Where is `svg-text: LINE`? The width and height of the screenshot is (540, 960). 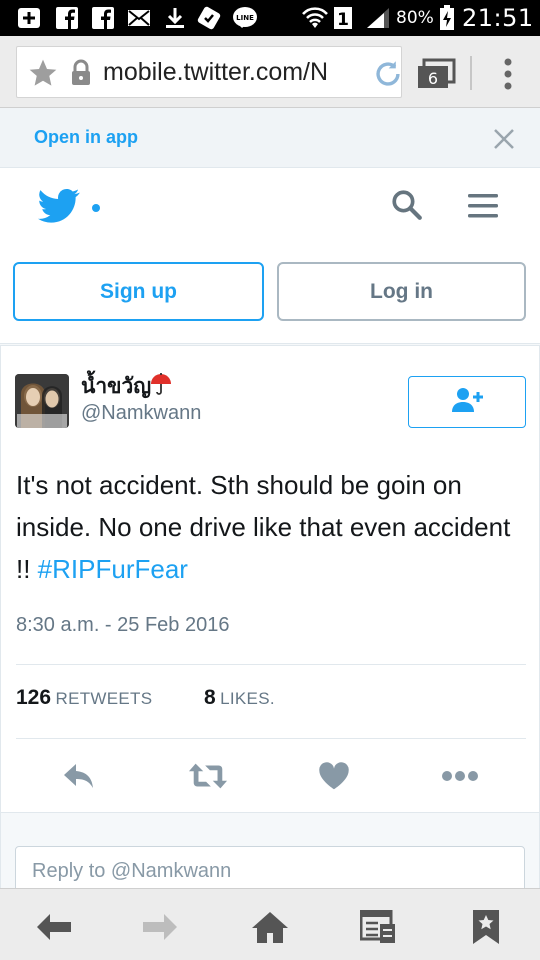 svg-text: LINE is located at coordinates (245, 18).